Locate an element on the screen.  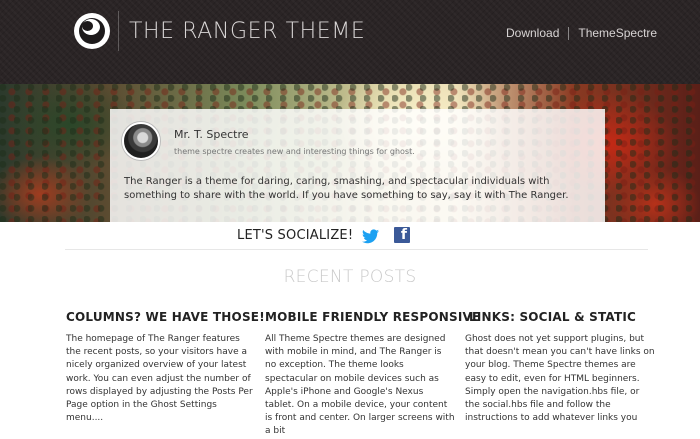
twitter-icon is located at coordinates (370, 236).